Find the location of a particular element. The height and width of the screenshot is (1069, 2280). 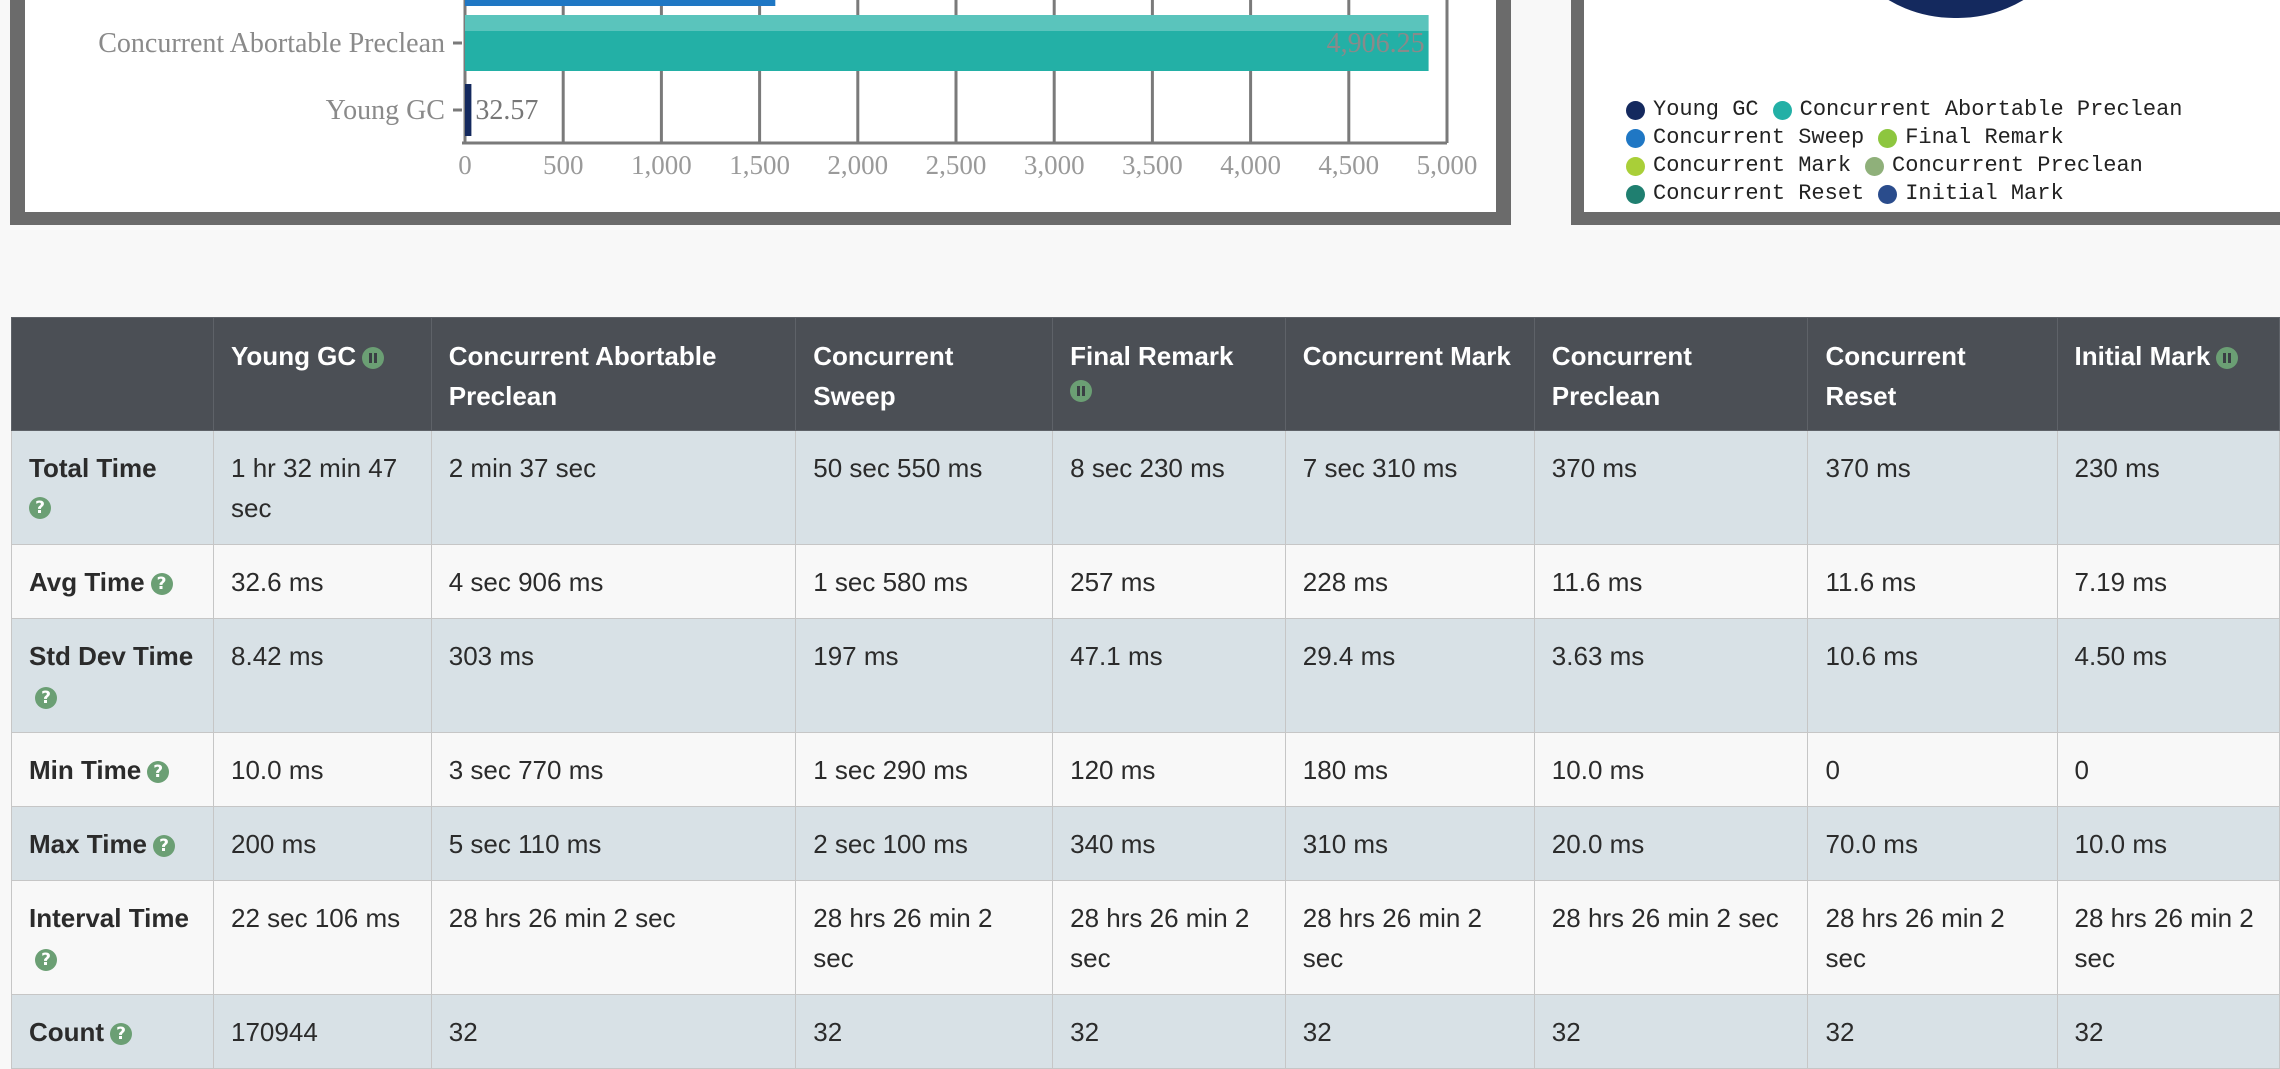

legend-label: Concurrent Reset is located at coordinates (1759, 193).